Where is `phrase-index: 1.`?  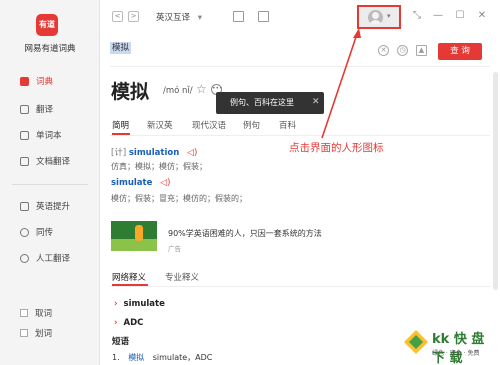
phrase-index: 1. is located at coordinates (116, 357).